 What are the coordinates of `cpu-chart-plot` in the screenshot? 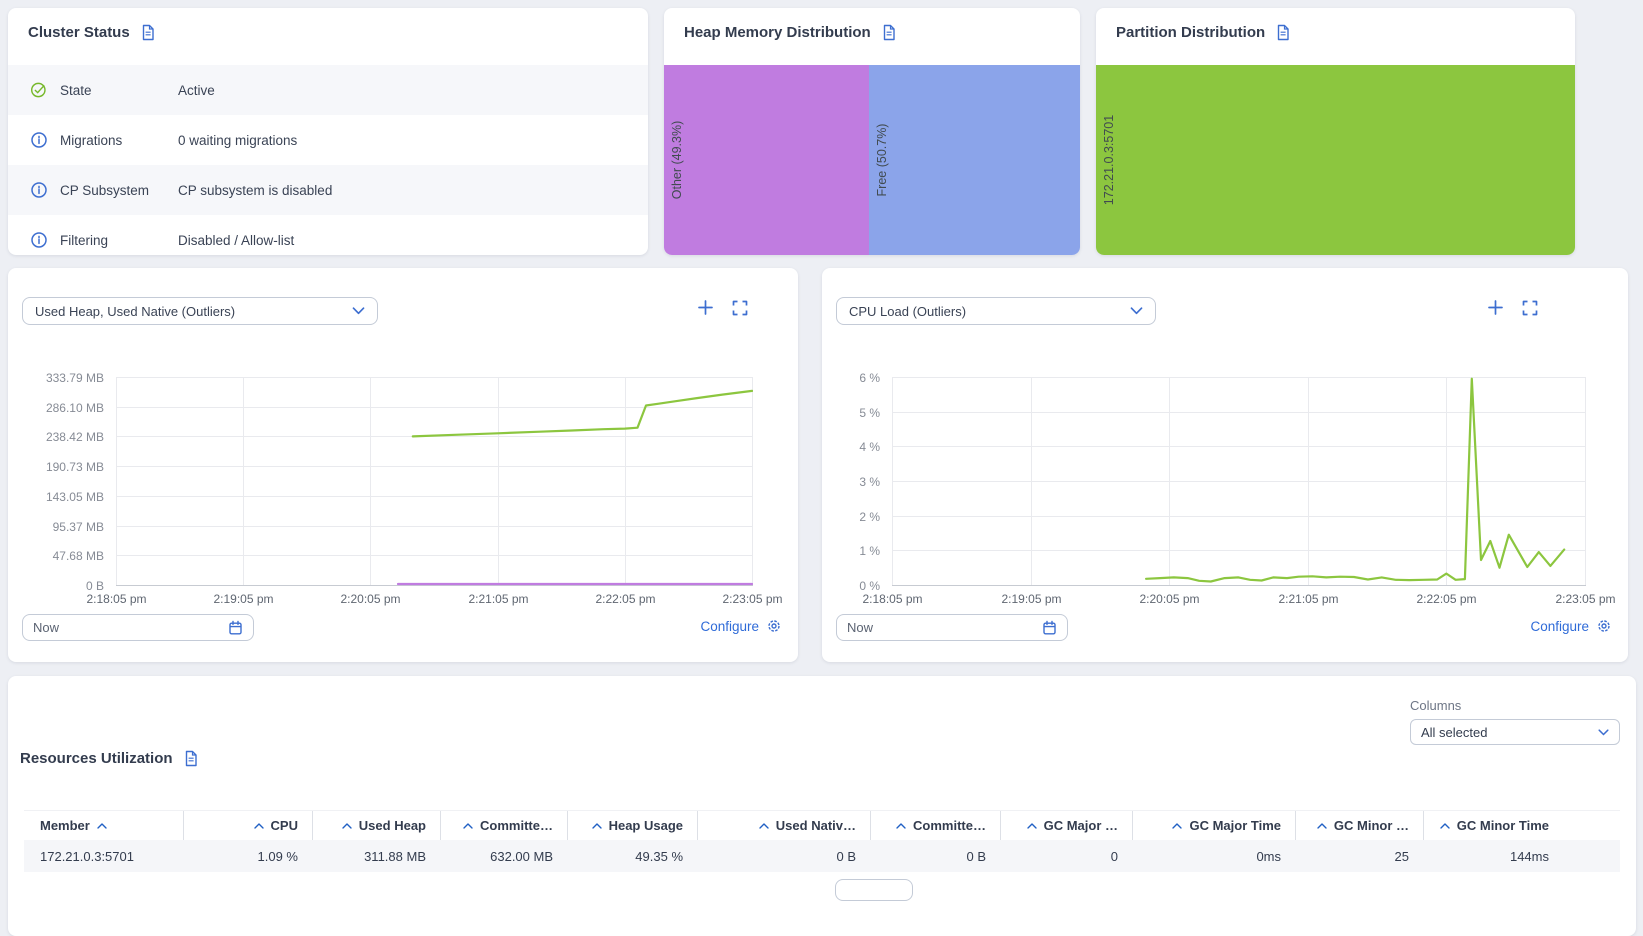 It's located at (1239, 481).